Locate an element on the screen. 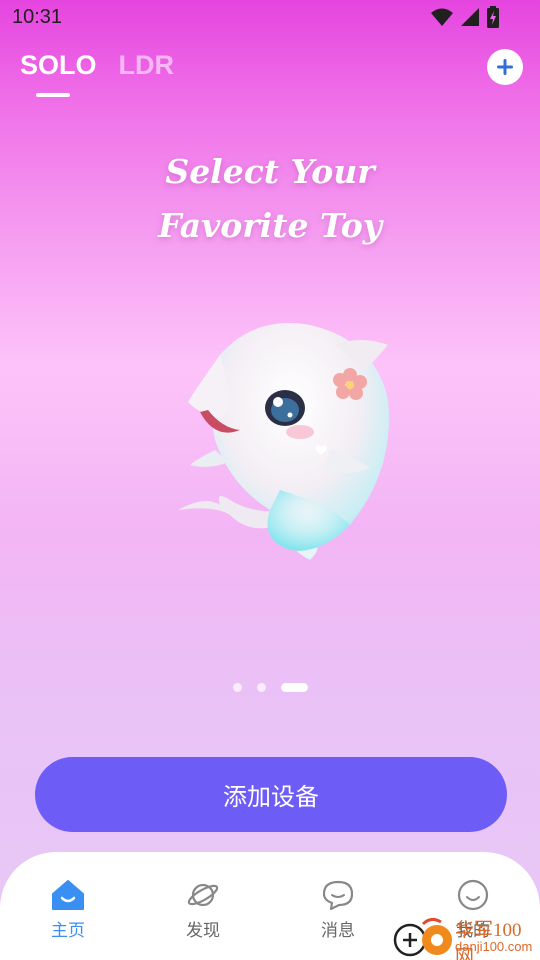  battery-icon is located at coordinates (493, 17).